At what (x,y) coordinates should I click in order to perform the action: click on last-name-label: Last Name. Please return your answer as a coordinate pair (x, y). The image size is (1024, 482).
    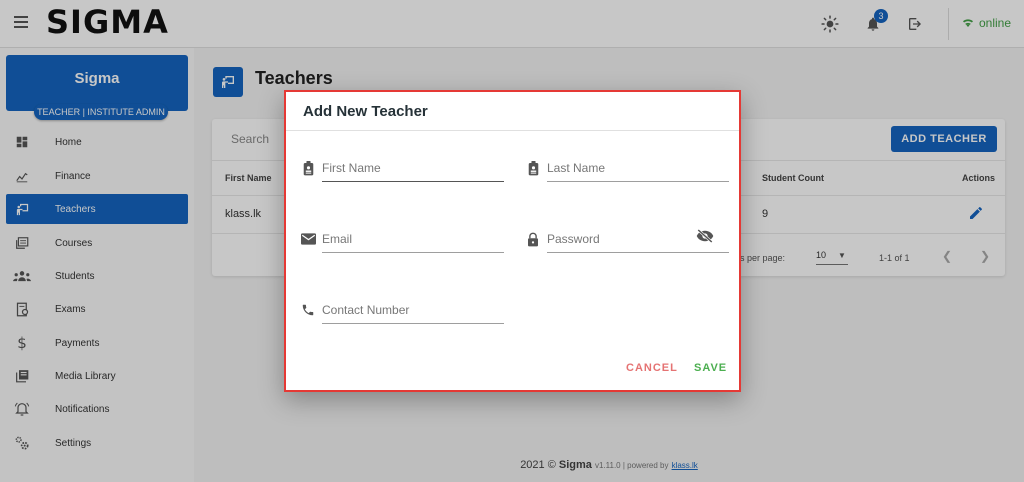
    Looking at the image, I should click on (576, 168).